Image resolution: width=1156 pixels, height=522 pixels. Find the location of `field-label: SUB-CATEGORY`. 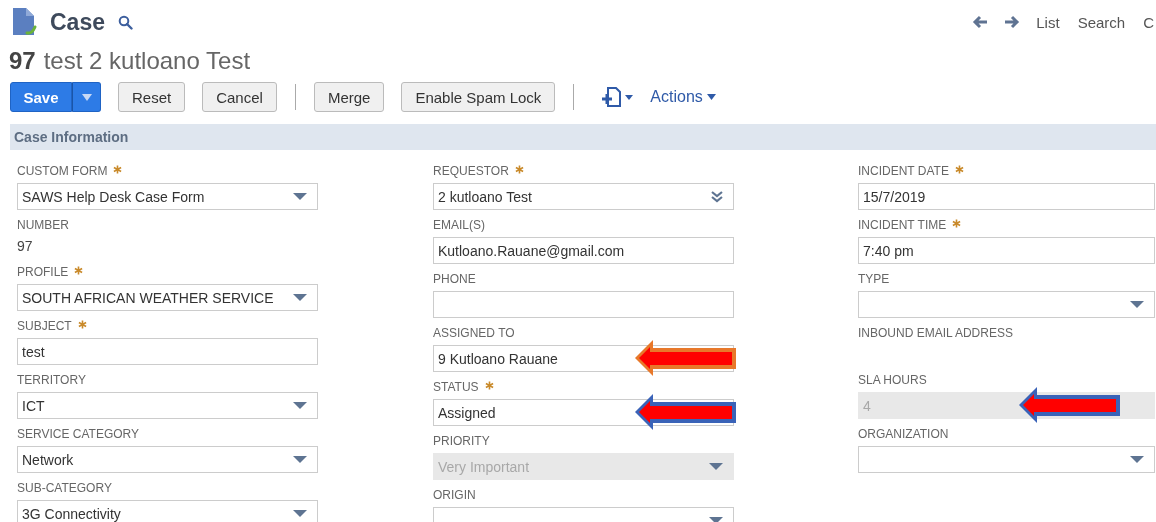

field-label: SUB-CATEGORY is located at coordinates (64, 488).